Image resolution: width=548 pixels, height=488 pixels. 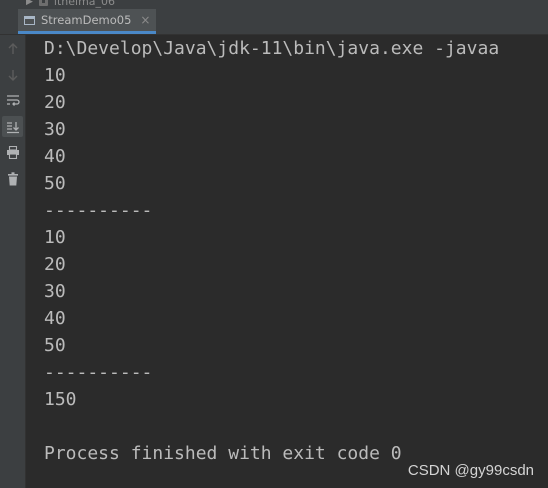 What do you see at coordinates (84, 4) in the screenshot?
I see `module-name: itheima_06` at bounding box center [84, 4].